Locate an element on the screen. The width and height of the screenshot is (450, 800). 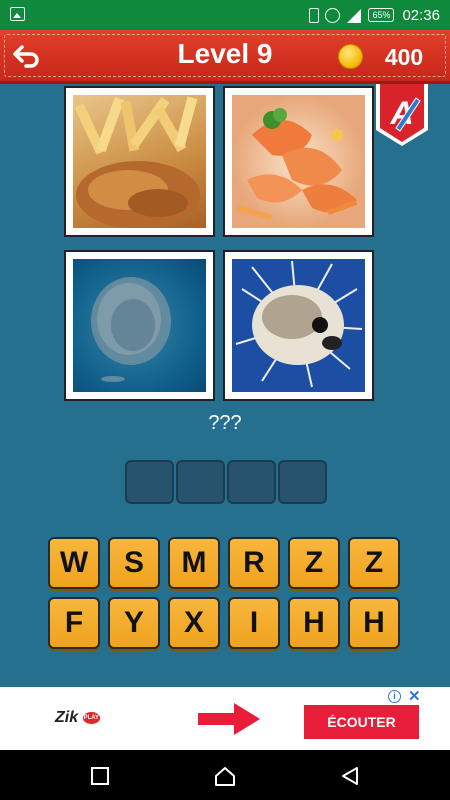
puzzle-photo-sardine-school is located at coordinates (139, 325).